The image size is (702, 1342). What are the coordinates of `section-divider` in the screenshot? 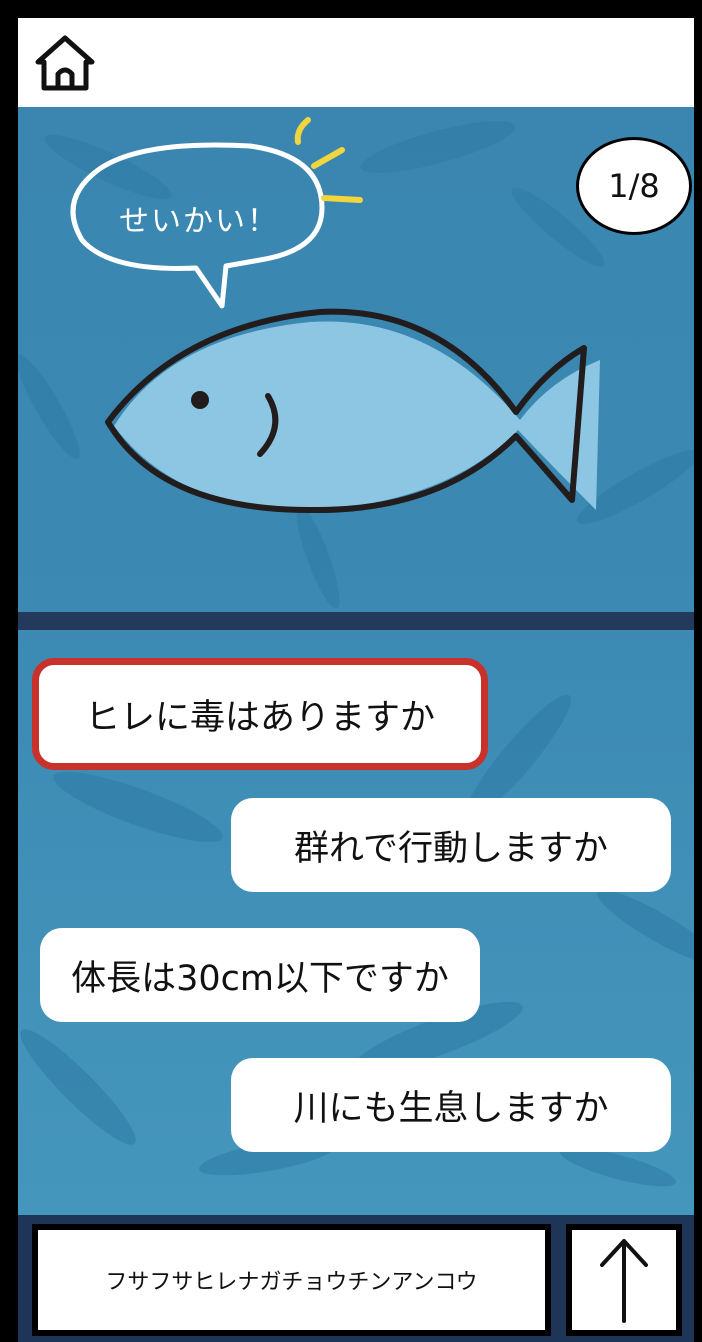 It's located at (356, 621).